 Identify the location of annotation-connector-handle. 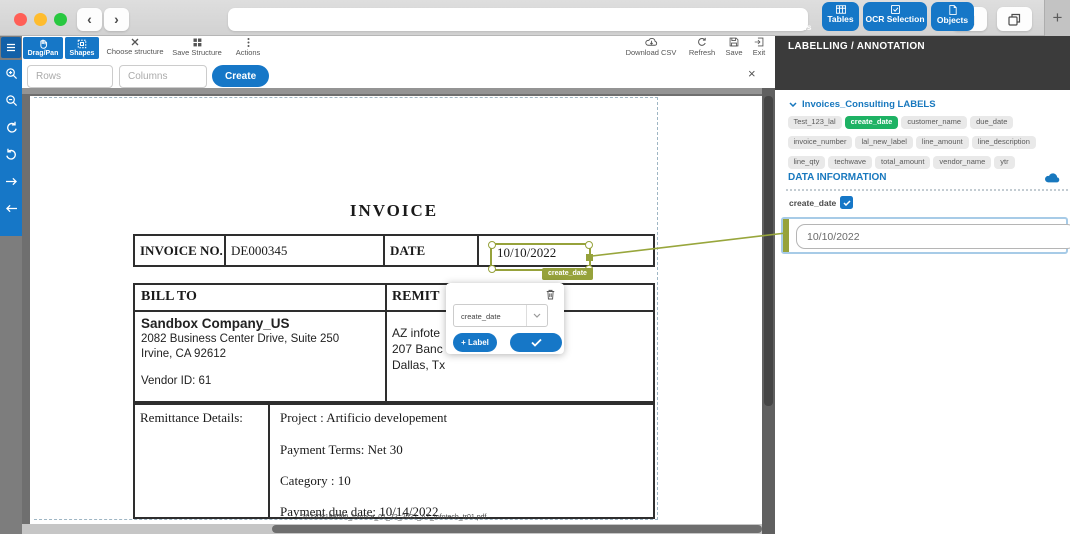
(589, 257).